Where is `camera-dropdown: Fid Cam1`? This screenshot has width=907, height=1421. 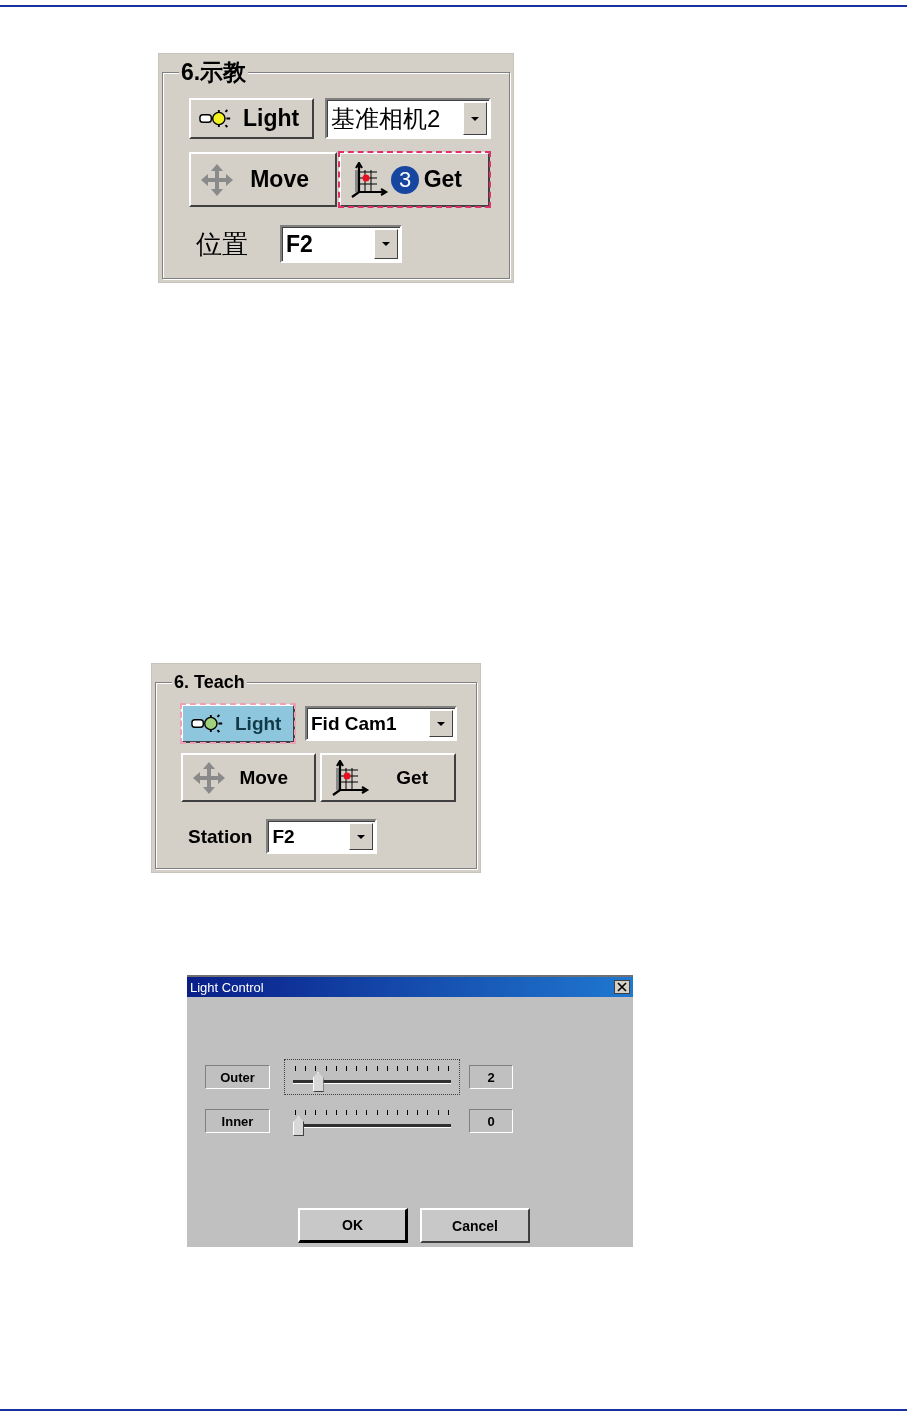 camera-dropdown: Fid Cam1 is located at coordinates (381, 723).